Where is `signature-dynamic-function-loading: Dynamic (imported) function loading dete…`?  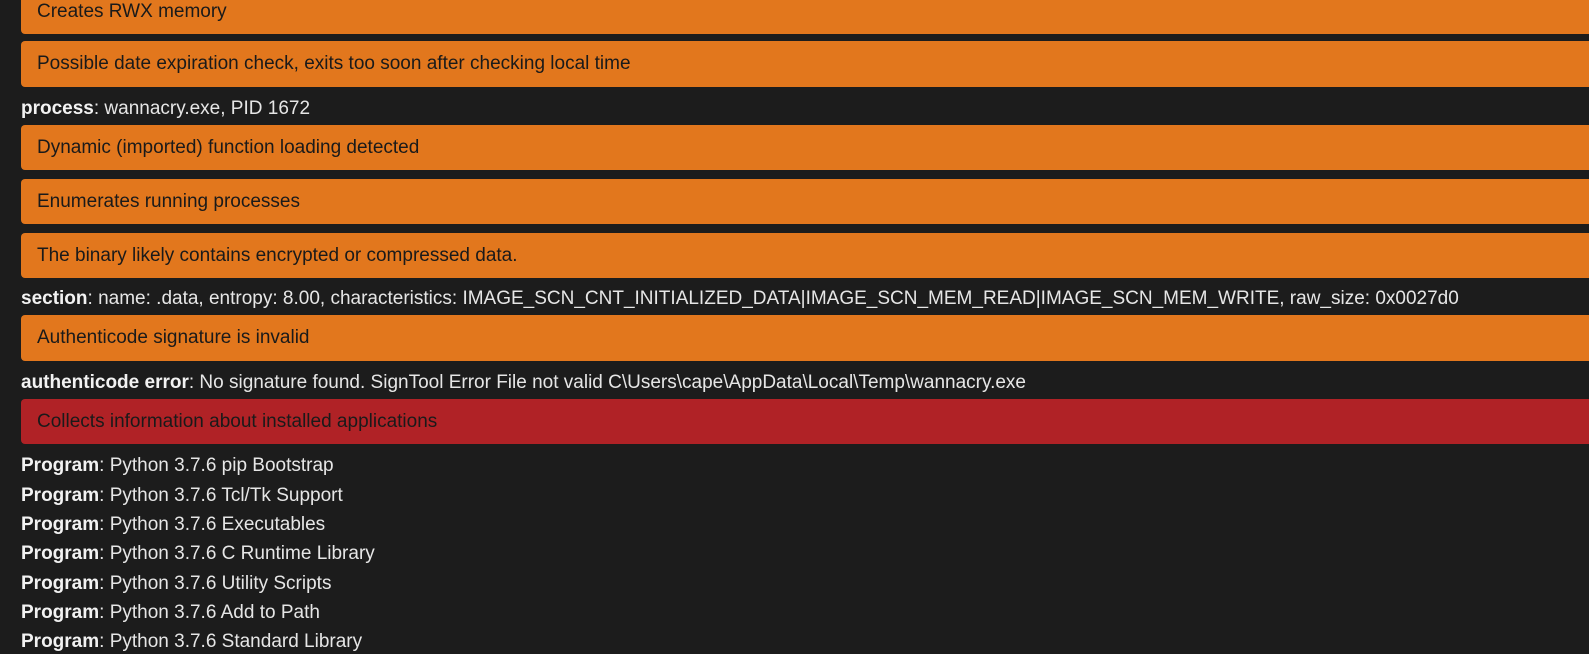
signature-dynamic-function-loading: Dynamic (imported) function loading dete… is located at coordinates (805, 147).